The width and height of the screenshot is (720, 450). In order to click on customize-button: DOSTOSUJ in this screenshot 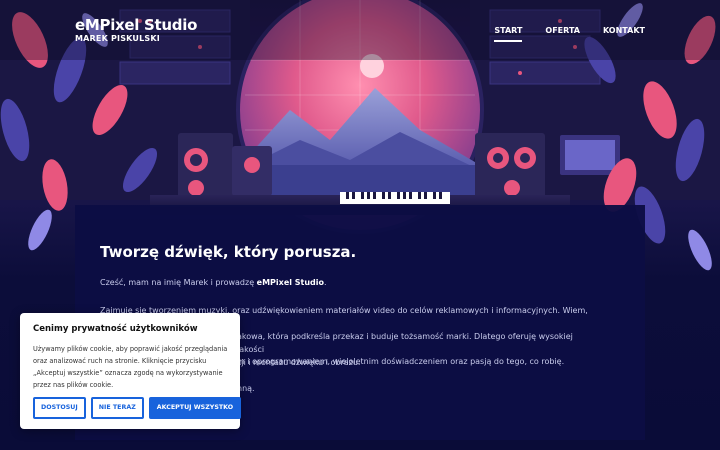, I will do `click(59, 408)`.